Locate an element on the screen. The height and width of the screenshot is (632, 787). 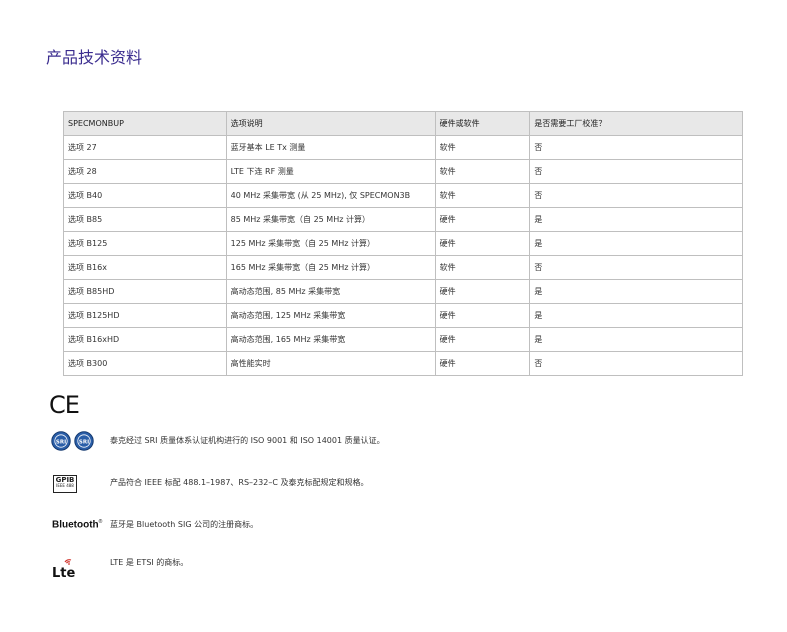
table-header-row: SPECMONBUP 选项说明 硬件或软件 是否需要工厂校准？ is located at coordinates (403, 123).